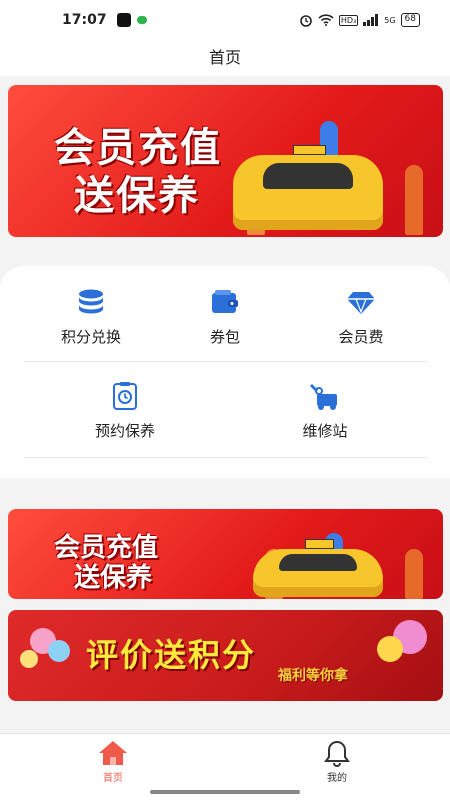  What do you see at coordinates (84, 20) in the screenshot?
I see `status-time: 17:07` at bounding box center [84, 20].